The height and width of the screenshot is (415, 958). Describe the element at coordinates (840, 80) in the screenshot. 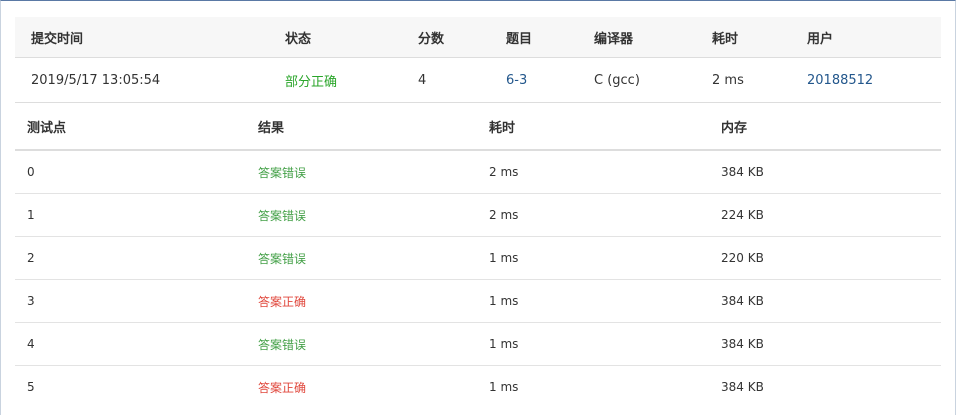

I see `user-link: 20188512` at that location.